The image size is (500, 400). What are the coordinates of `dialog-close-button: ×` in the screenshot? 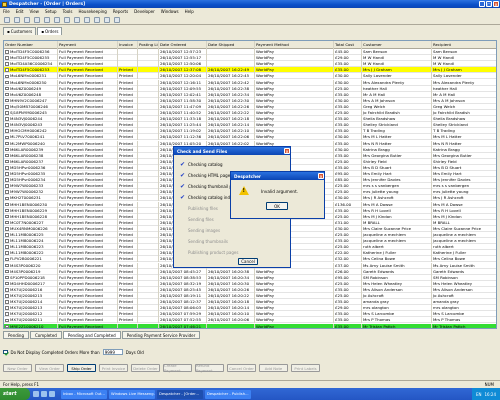 It's located at (287, 151).